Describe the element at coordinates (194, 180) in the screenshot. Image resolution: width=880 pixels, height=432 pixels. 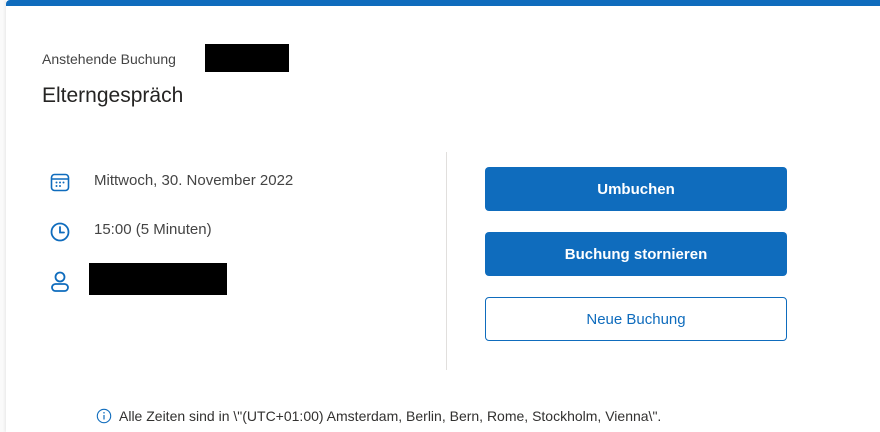
I see `booking-date: Mittwoch, 30. November 2022` at that location.